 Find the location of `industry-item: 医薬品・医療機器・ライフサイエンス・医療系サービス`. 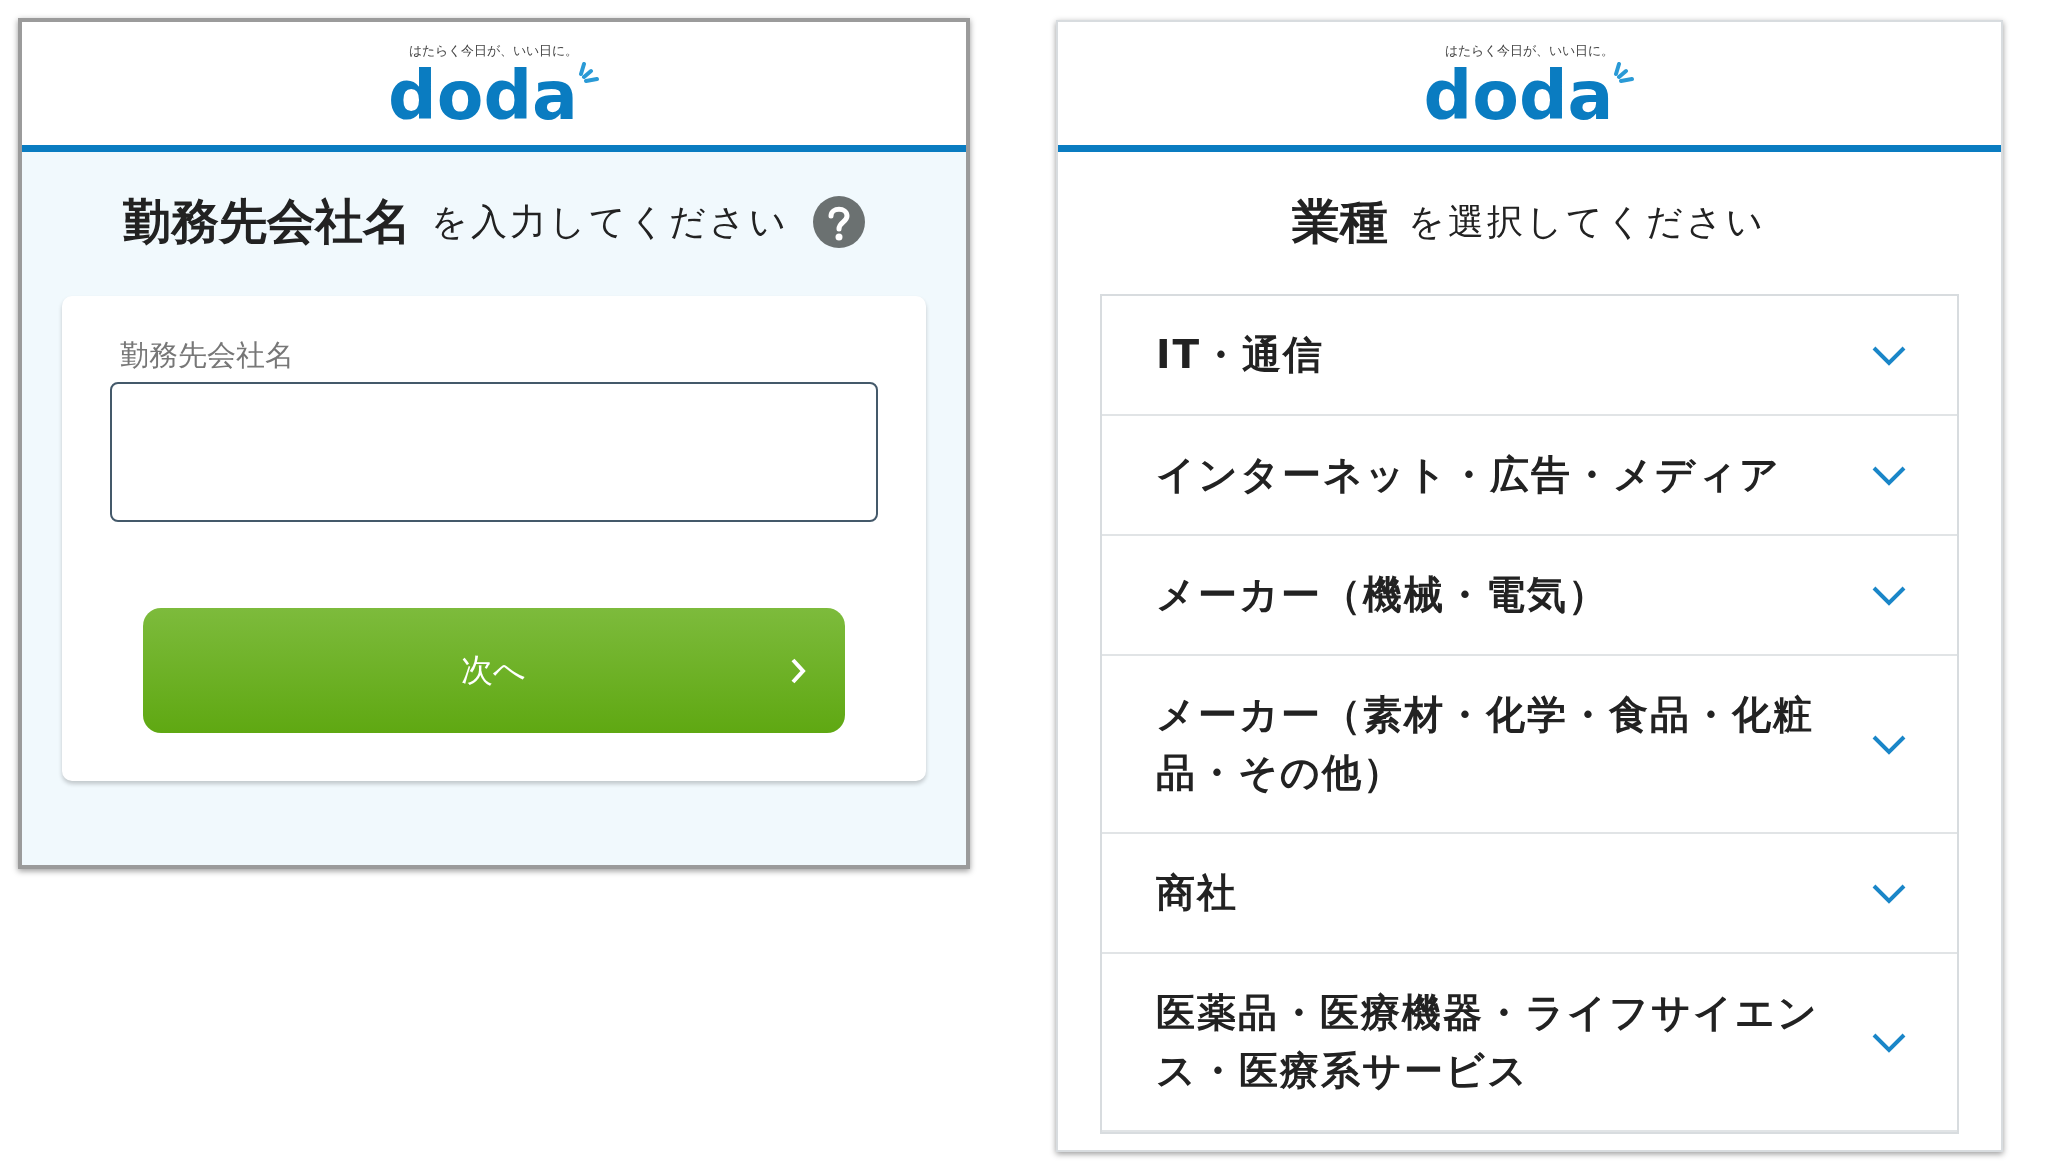

industry-item: 医薬品・医療機器・ライフサイエンス・医療系サービス is located at coordinates (1529, 1043).